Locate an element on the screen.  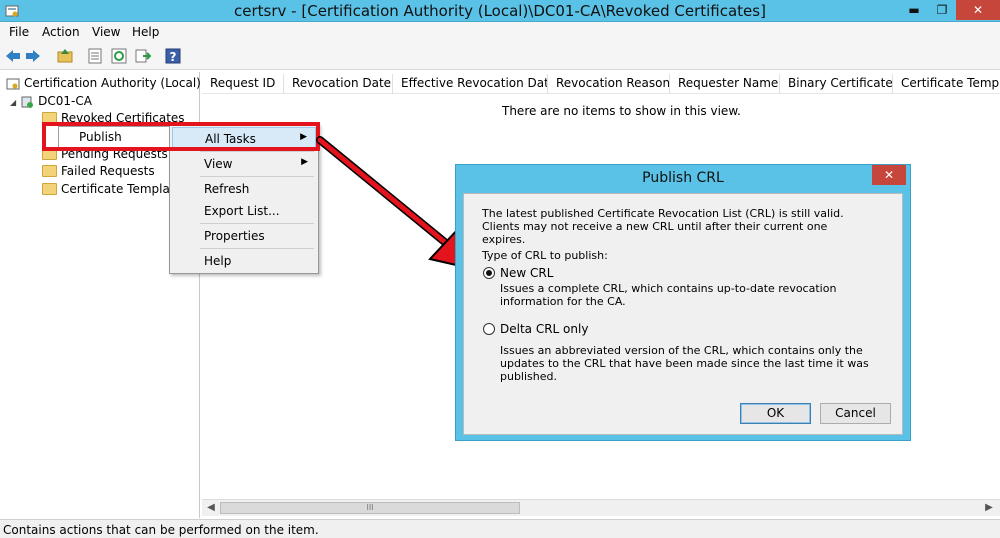
menu-action: Action is located at coordinates (61, 32).